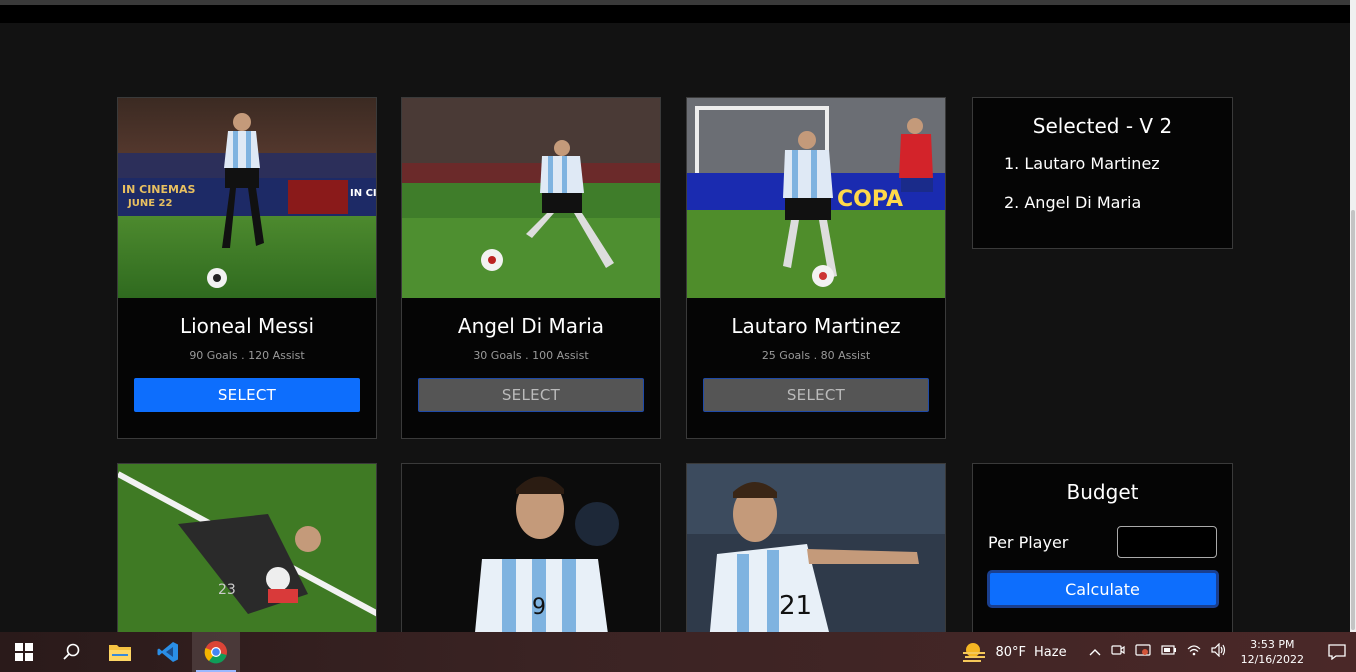 The image size is (1356, 672). I want to click on budget-title: Budget, so click(1102, 492).